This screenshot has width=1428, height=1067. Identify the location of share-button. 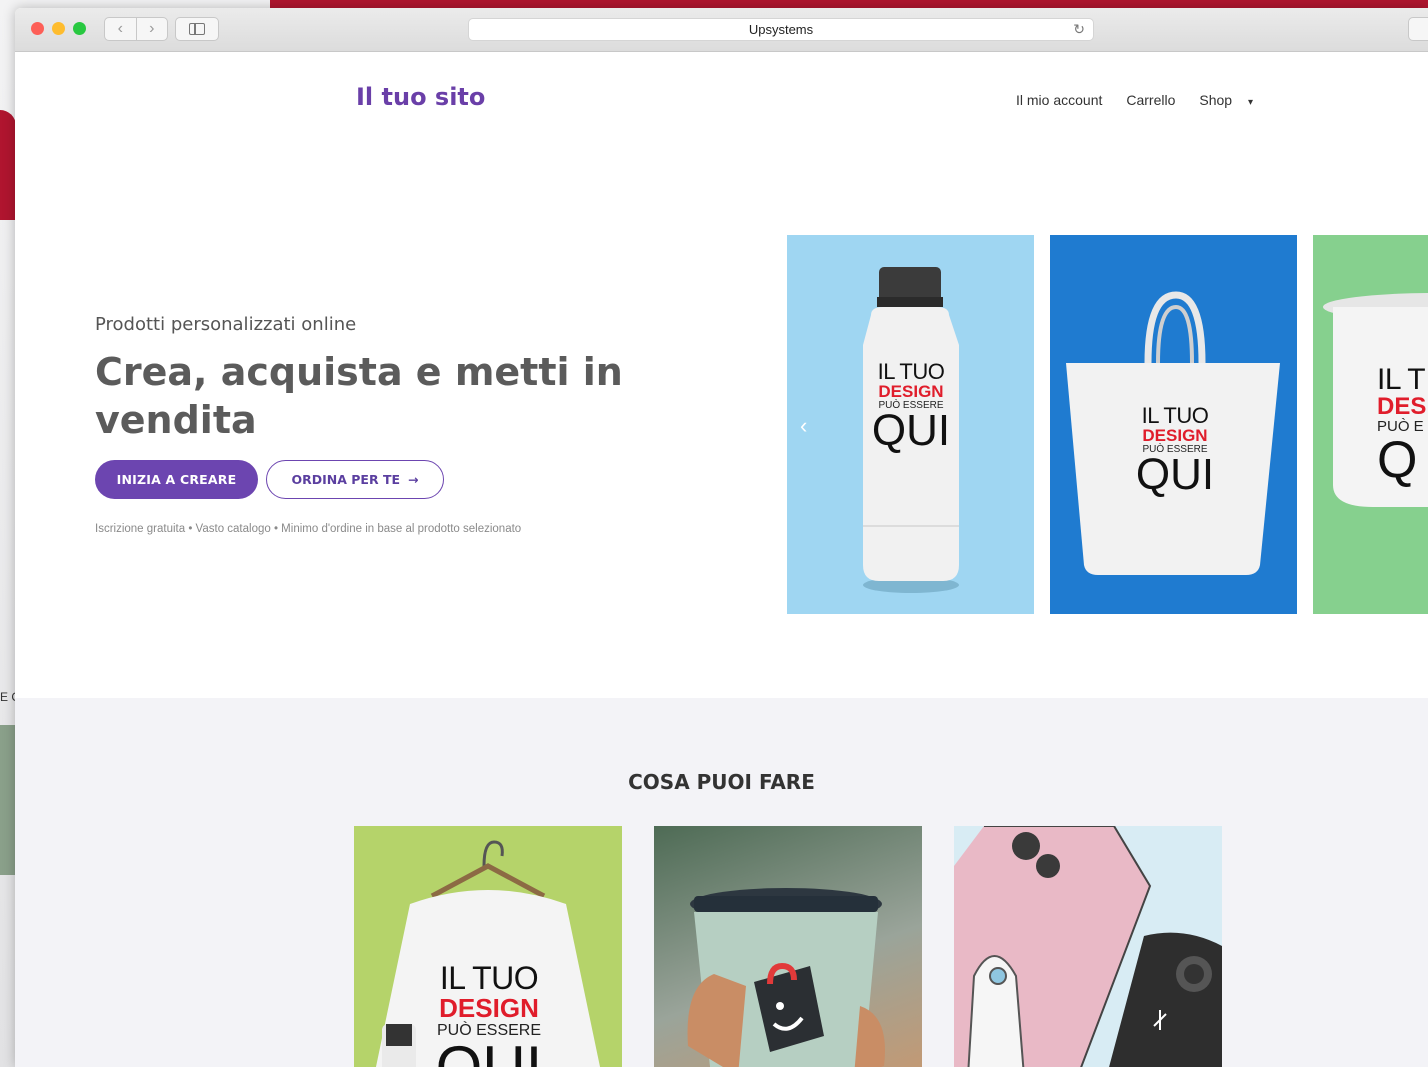
(1418, 29).